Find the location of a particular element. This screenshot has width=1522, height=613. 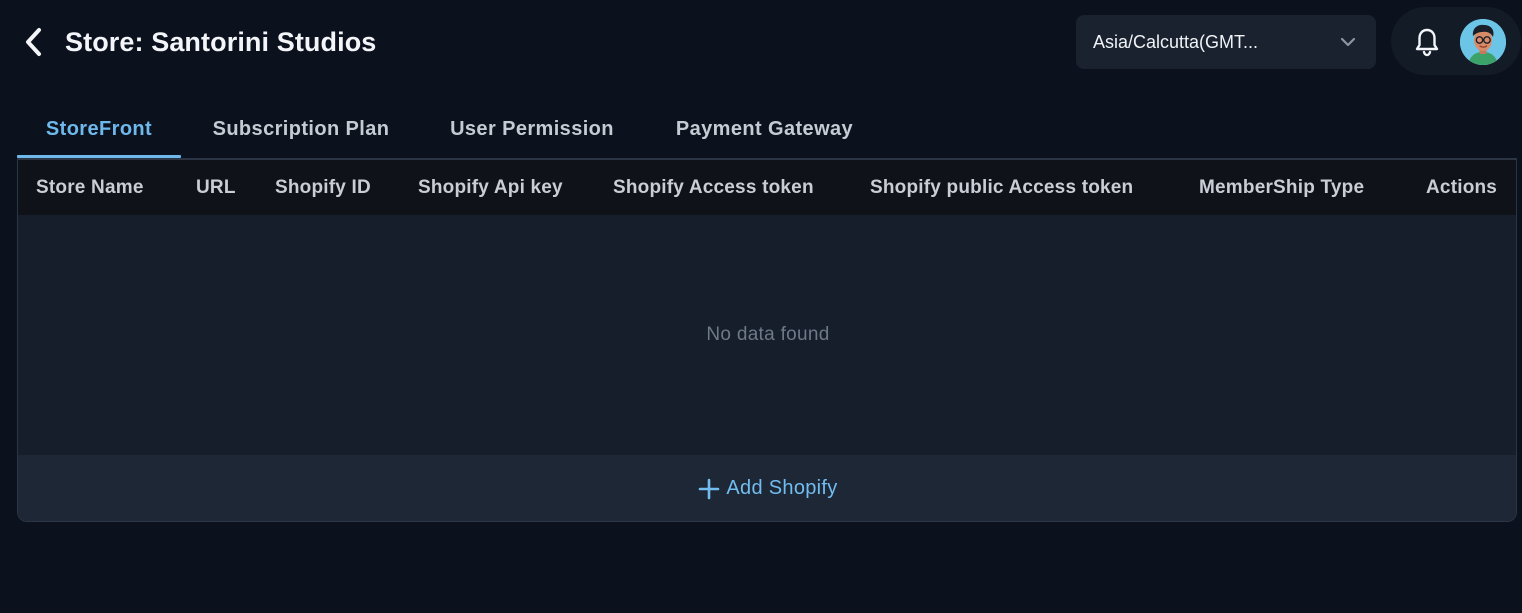

tab-storefront: StoreFront is located at coordinates (99, 129).